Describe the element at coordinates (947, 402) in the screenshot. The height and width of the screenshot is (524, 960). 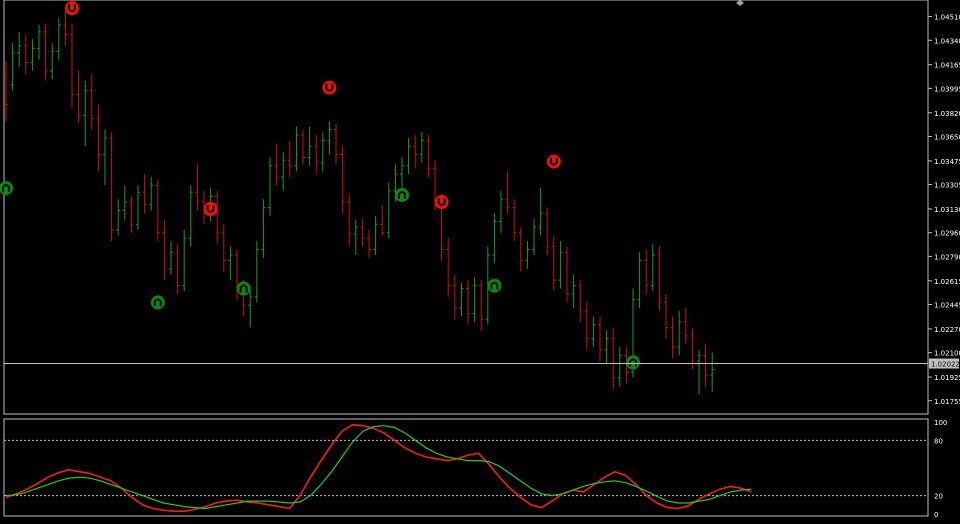
I see `price-tick-label: 1.01755` at that location.